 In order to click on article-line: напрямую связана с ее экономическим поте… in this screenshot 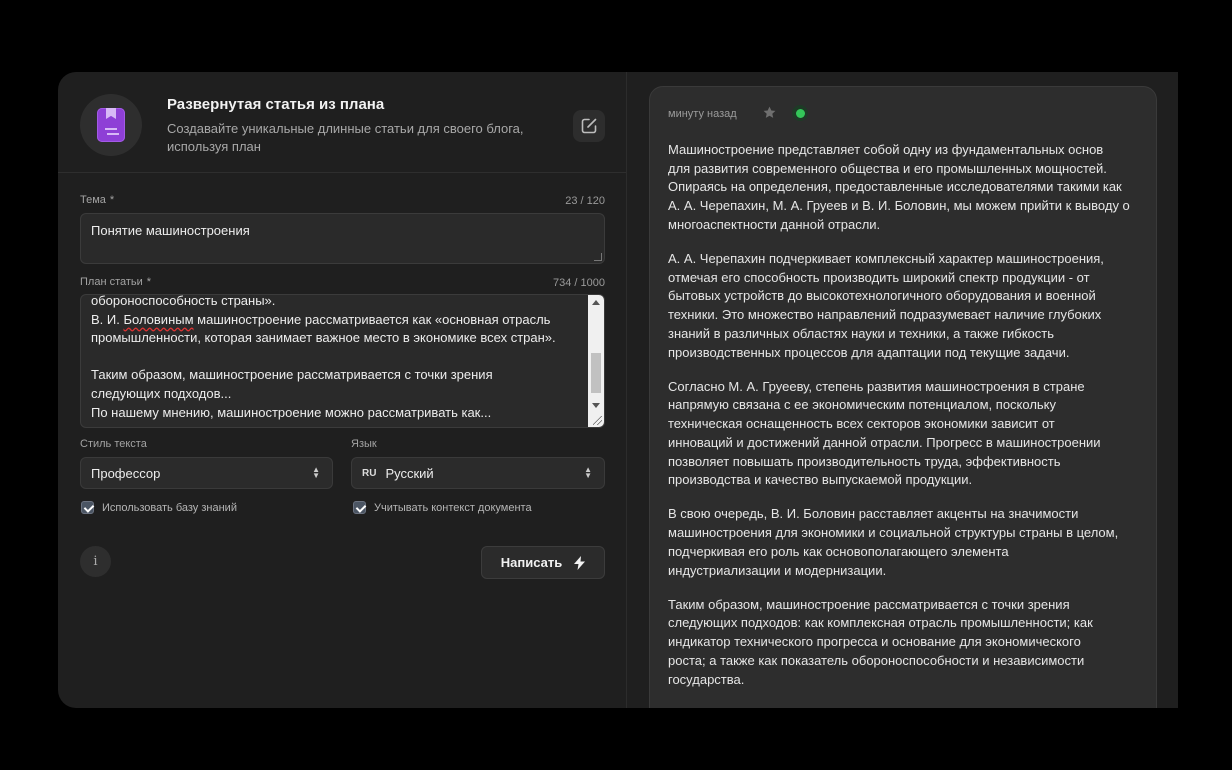, I will do `click(862, 405)`.